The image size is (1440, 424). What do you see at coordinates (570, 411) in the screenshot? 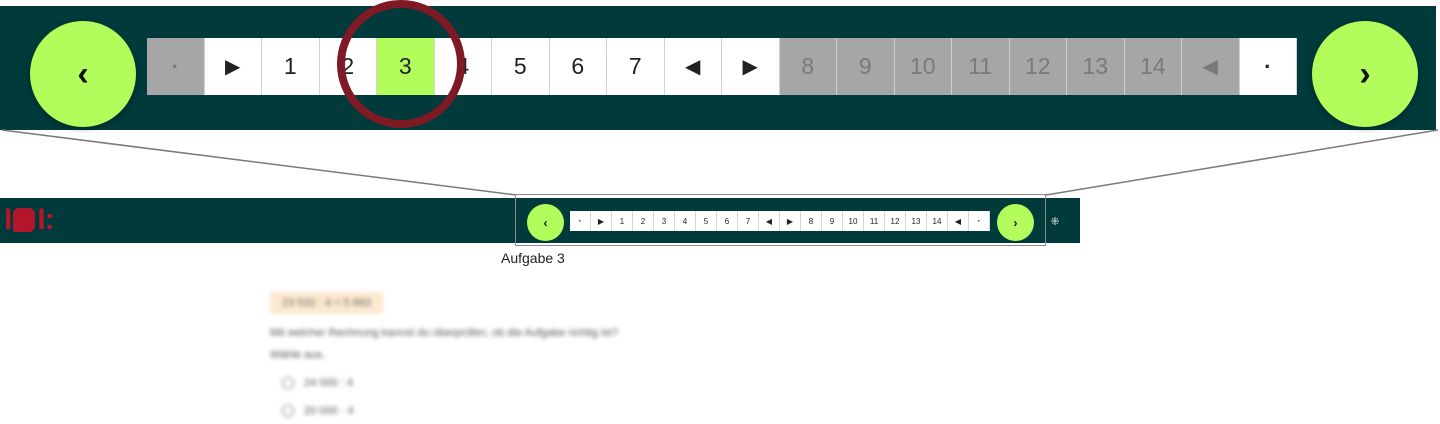
I see `answer-option: 20 000 · 4` at bounding box center [570, 411].